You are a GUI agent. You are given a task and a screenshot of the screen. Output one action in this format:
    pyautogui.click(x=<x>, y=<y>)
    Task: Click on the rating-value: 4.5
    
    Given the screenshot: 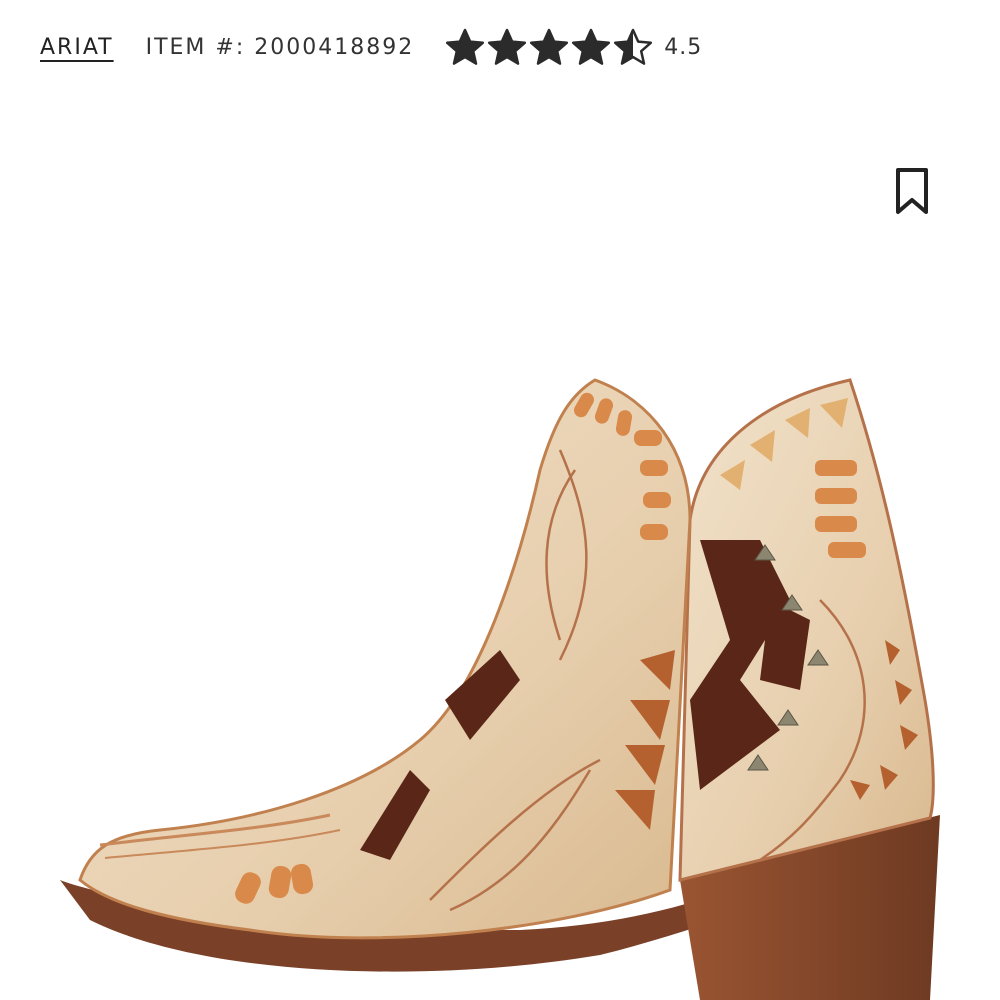 What is the action you would take?
    pyautogui.click(x=683, y=47)
    